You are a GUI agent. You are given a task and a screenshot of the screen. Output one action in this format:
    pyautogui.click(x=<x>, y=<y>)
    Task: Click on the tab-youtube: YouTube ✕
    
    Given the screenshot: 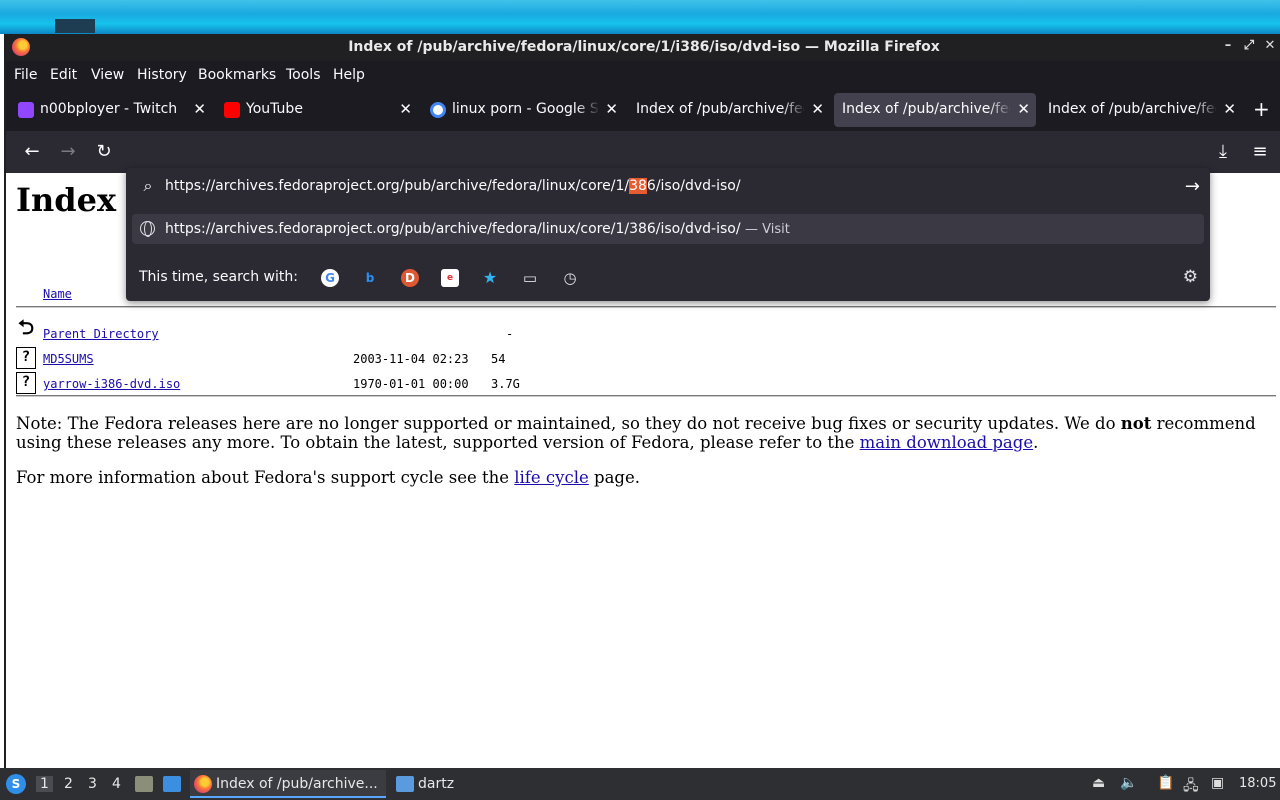 What is the action you would take?
    pyautogui.click(x=317, y=110)
    